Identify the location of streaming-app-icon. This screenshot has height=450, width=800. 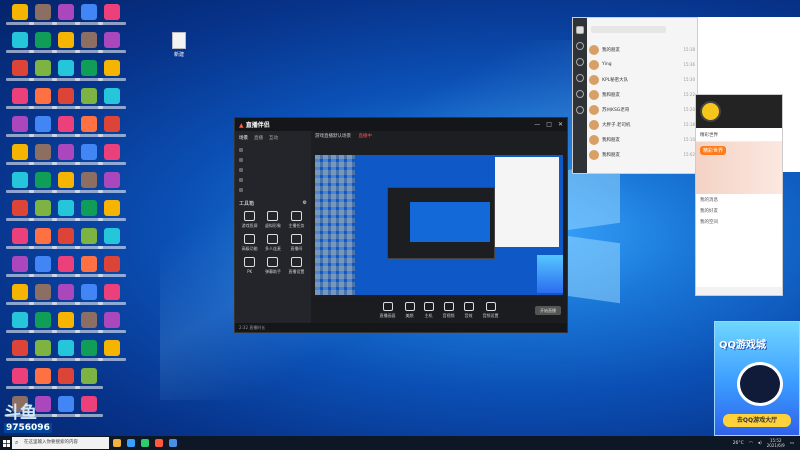
(159, 443).